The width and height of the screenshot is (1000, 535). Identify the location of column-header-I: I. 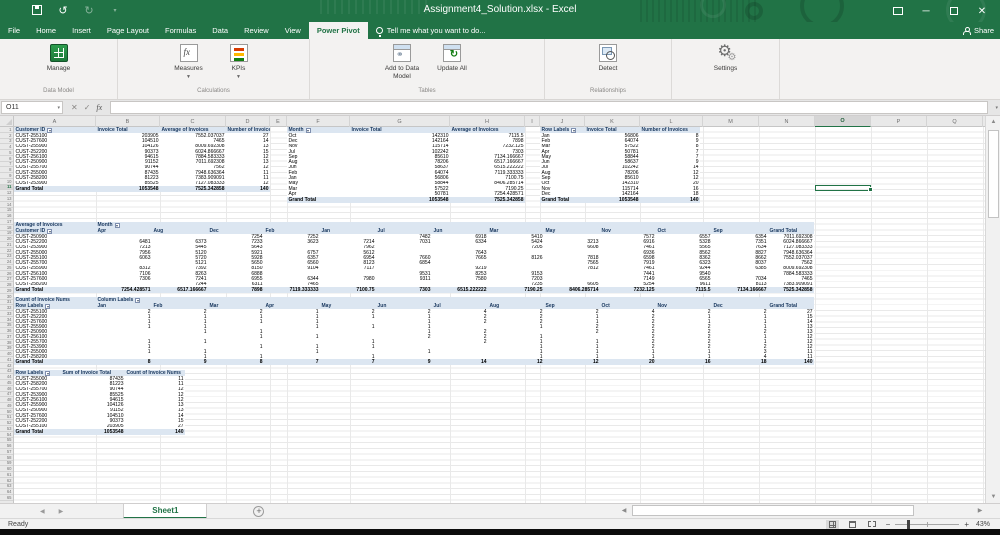
(532, 121).